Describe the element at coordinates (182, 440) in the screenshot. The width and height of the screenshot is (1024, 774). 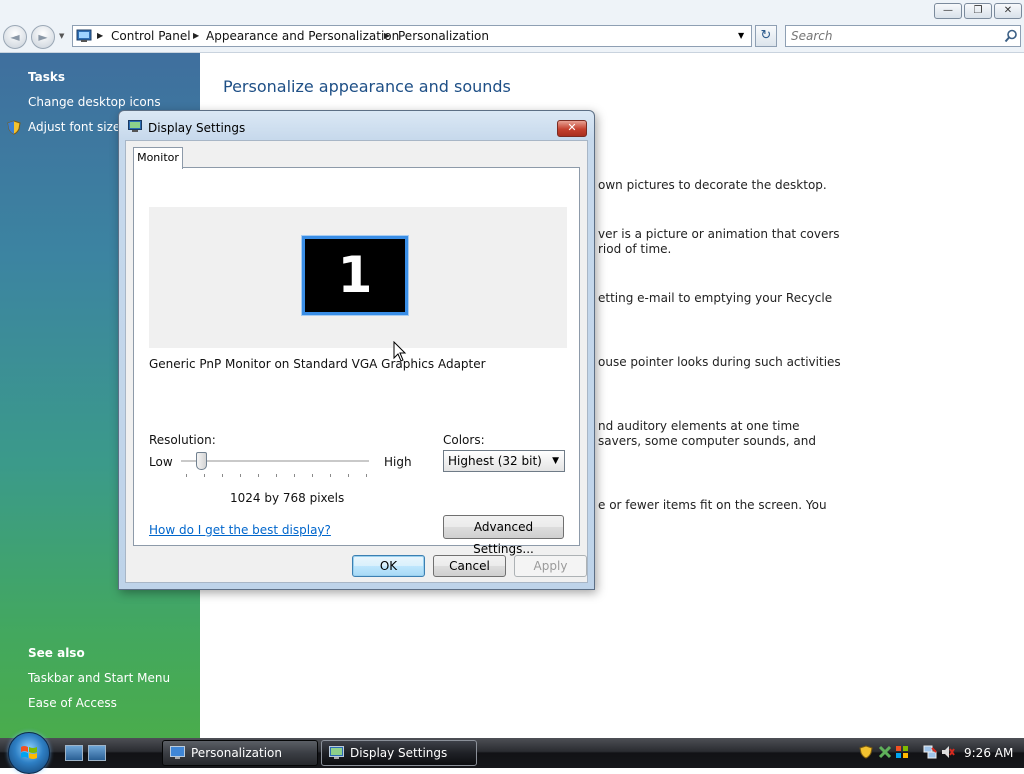
I see `resolution-label: Resolution:` at that location.